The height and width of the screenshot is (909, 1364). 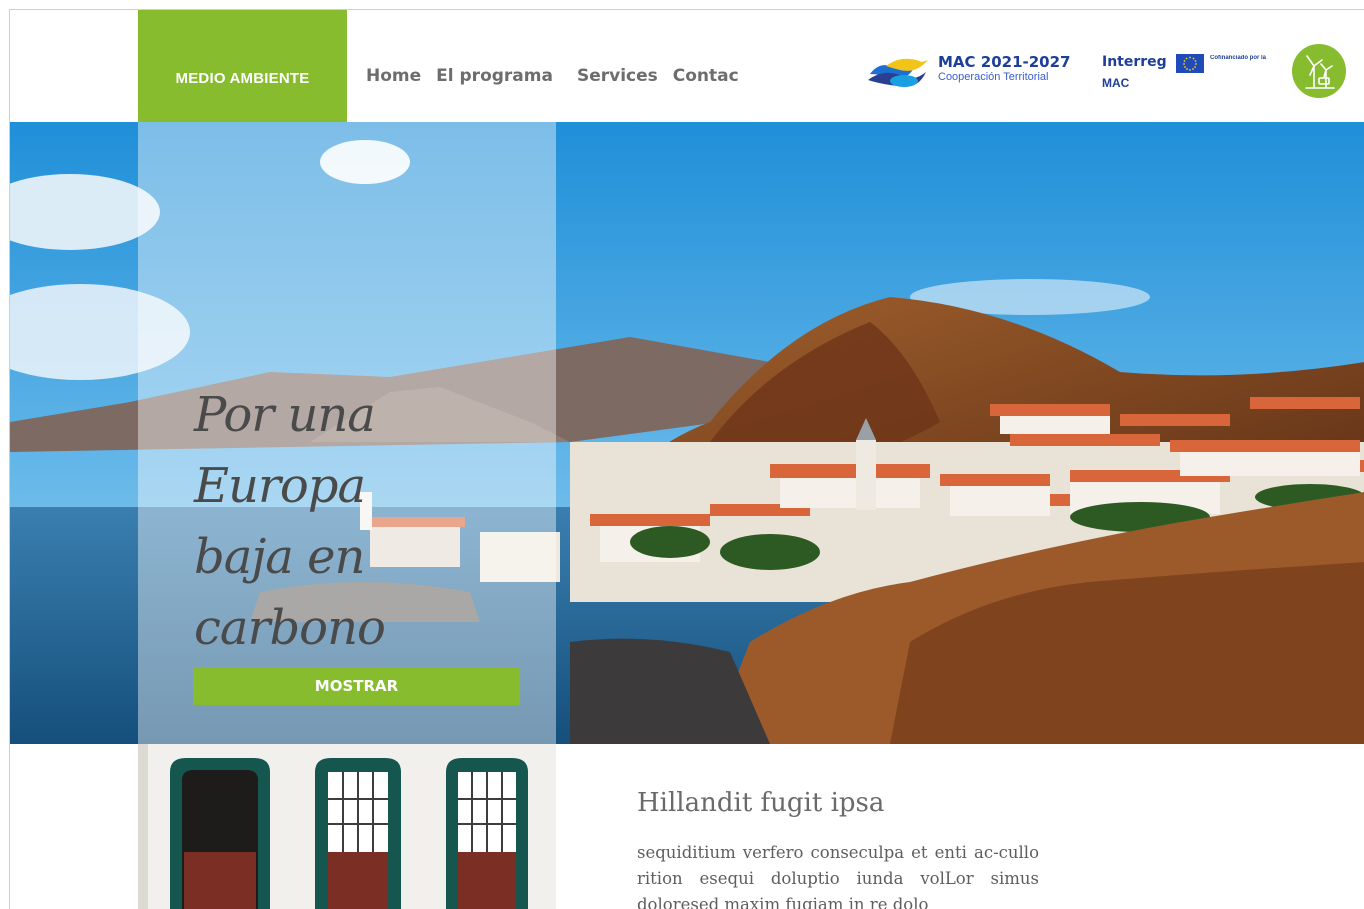 I want to click on mac-logo: MAC 2021-2027 Cooperación Territorial, so click(x=971, y=72).